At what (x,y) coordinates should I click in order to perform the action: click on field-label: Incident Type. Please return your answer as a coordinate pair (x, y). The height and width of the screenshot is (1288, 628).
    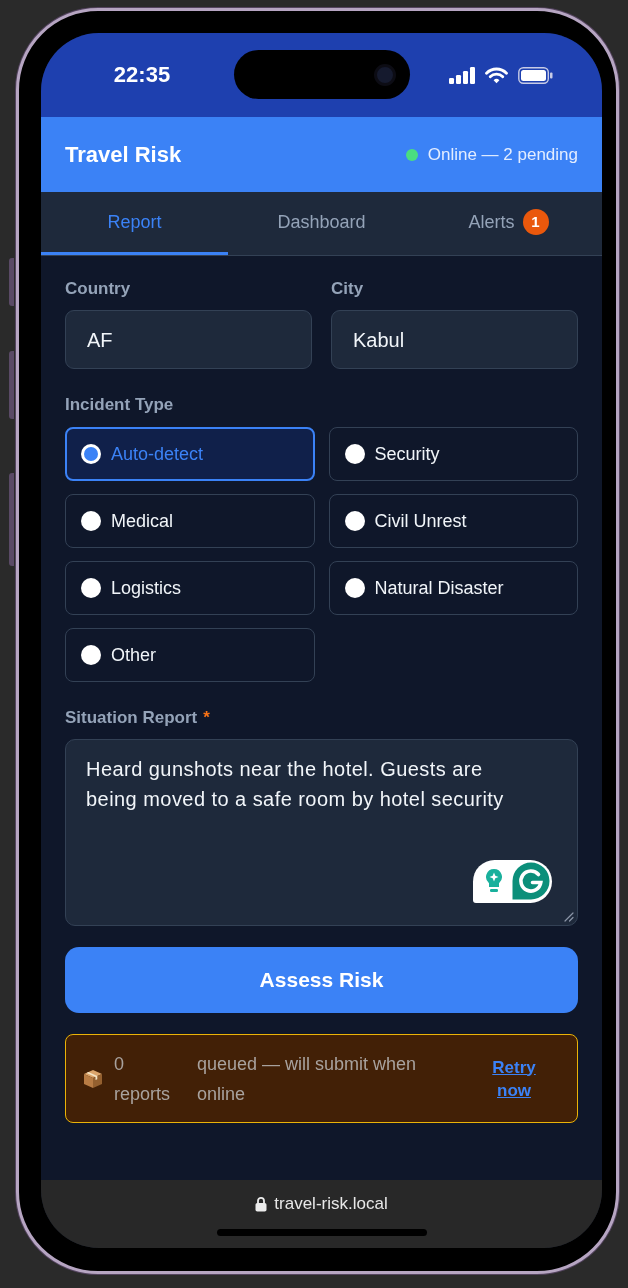
    Looking at the image, I should click on (120, 405).